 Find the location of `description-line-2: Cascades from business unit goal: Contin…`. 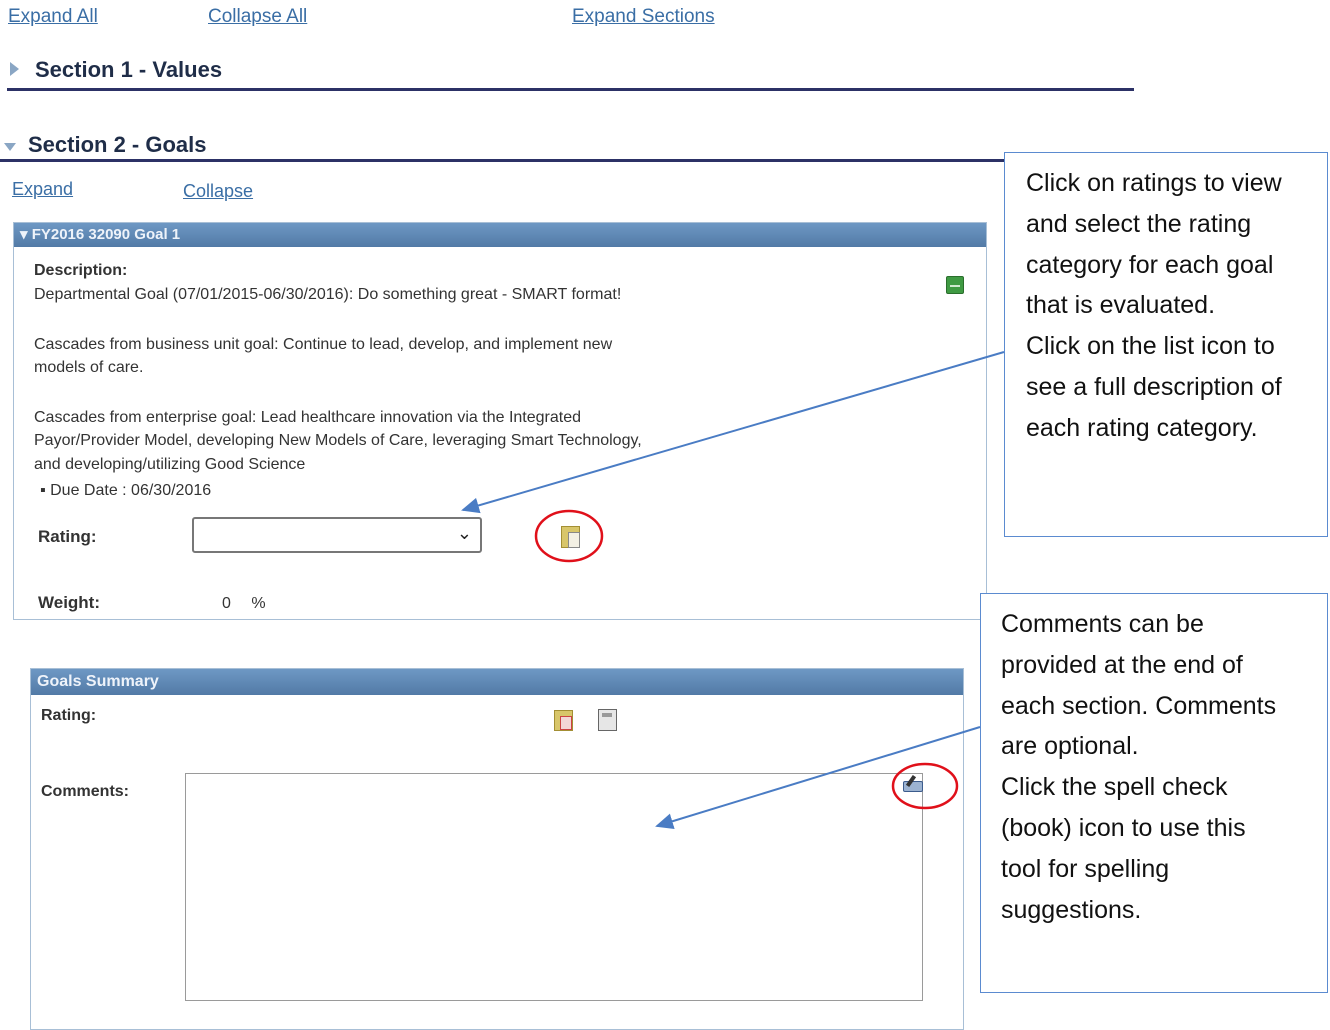

description-line-2: Cascades from business unit goal: Contin… is located at coordinates (323, 344).